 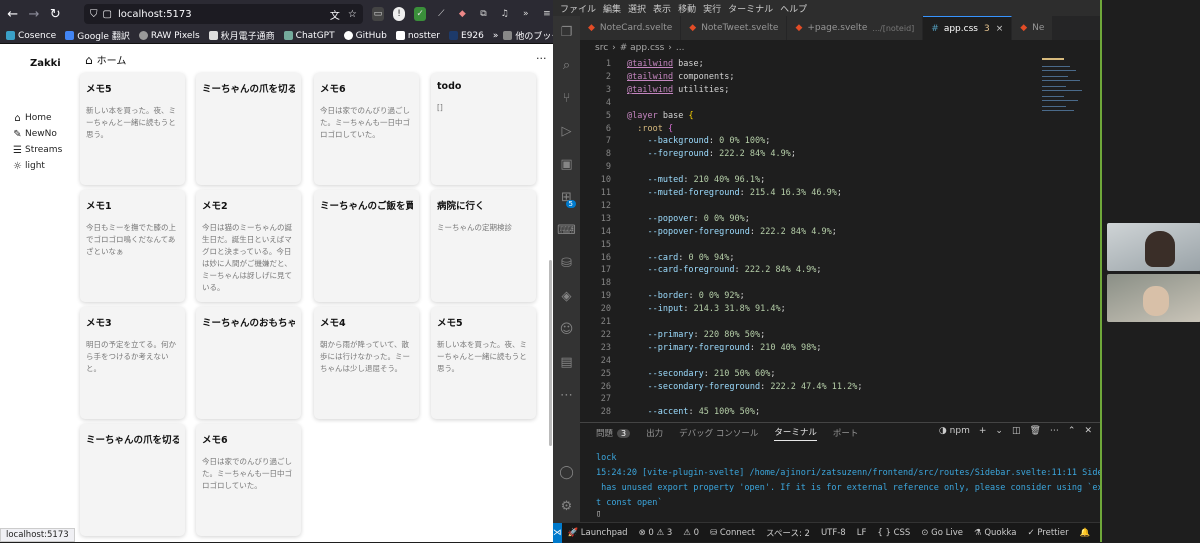 I want to click on sidebar-item-home: ⌂ Home, so click(x=42, y=118).